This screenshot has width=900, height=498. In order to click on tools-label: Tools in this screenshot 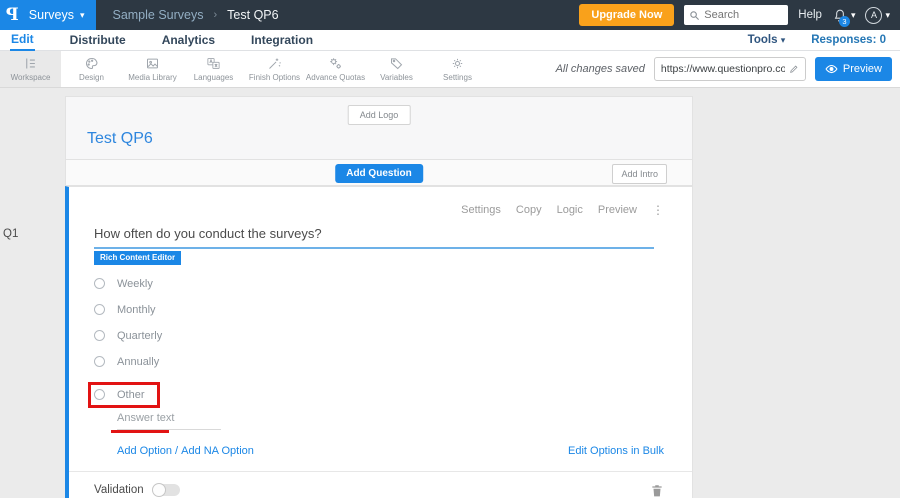, I will do `click(762, 40)`.